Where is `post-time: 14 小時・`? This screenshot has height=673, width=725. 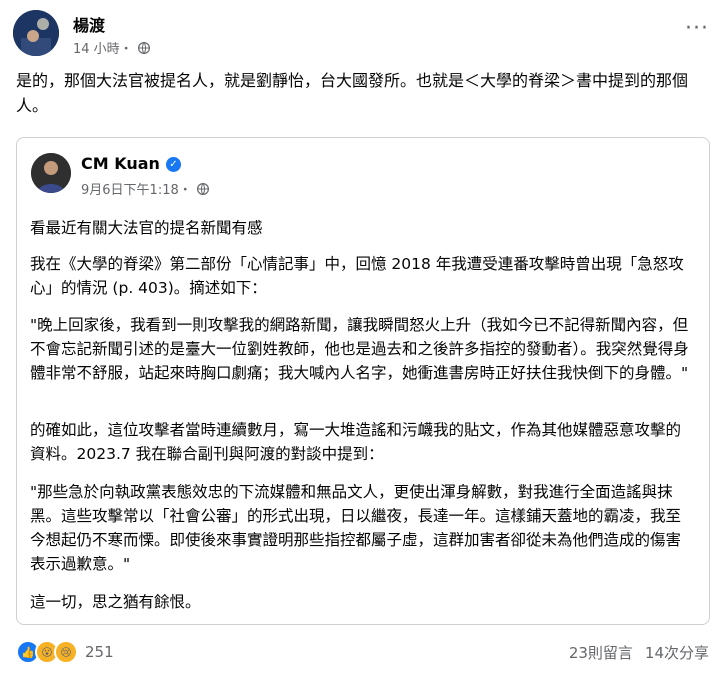
post-time: 14 小時・ is located at coordinates (103, 47).